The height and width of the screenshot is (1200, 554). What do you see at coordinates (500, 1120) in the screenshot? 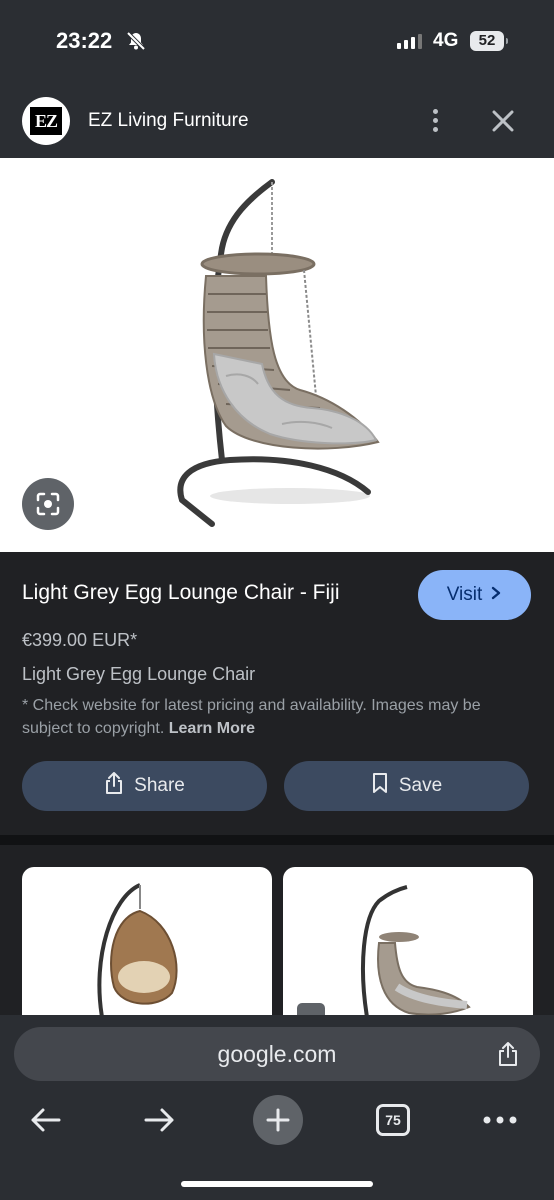
I see `more-horizontal-icon` at bounding box center [500, 1120].